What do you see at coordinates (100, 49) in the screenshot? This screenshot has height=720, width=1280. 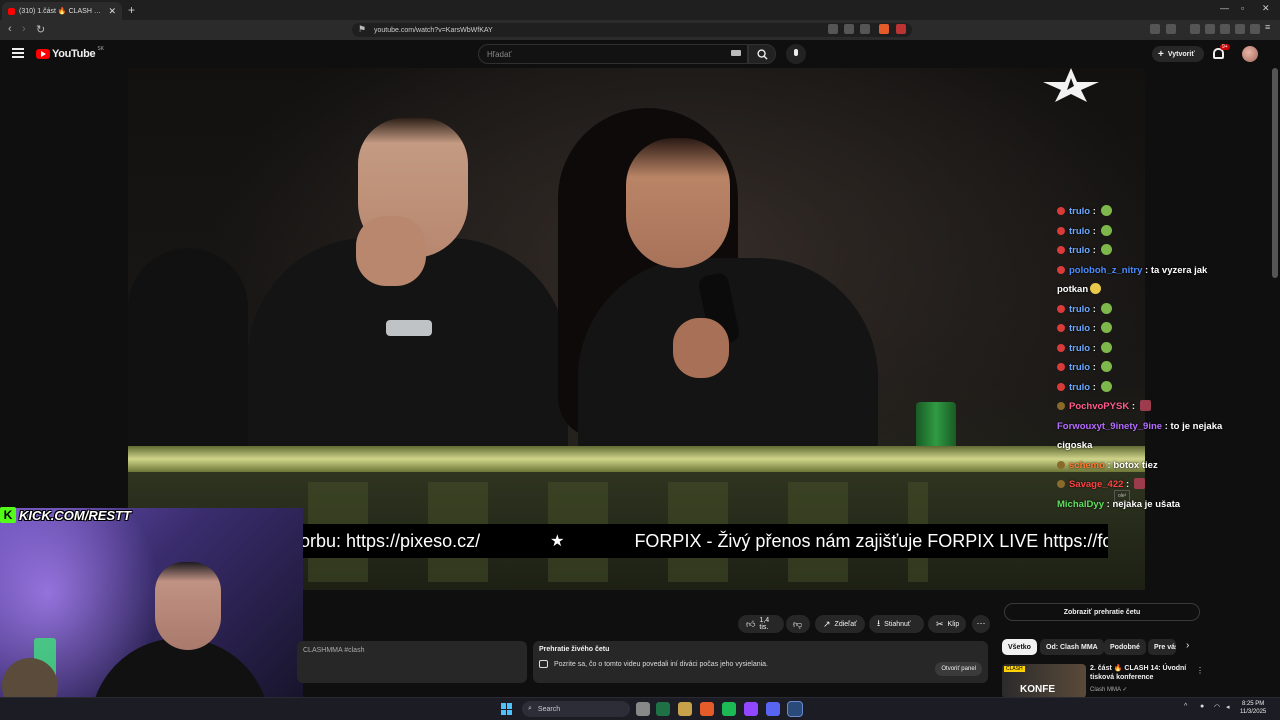 I see `country-code: SK` at bounding box center [100, 49].